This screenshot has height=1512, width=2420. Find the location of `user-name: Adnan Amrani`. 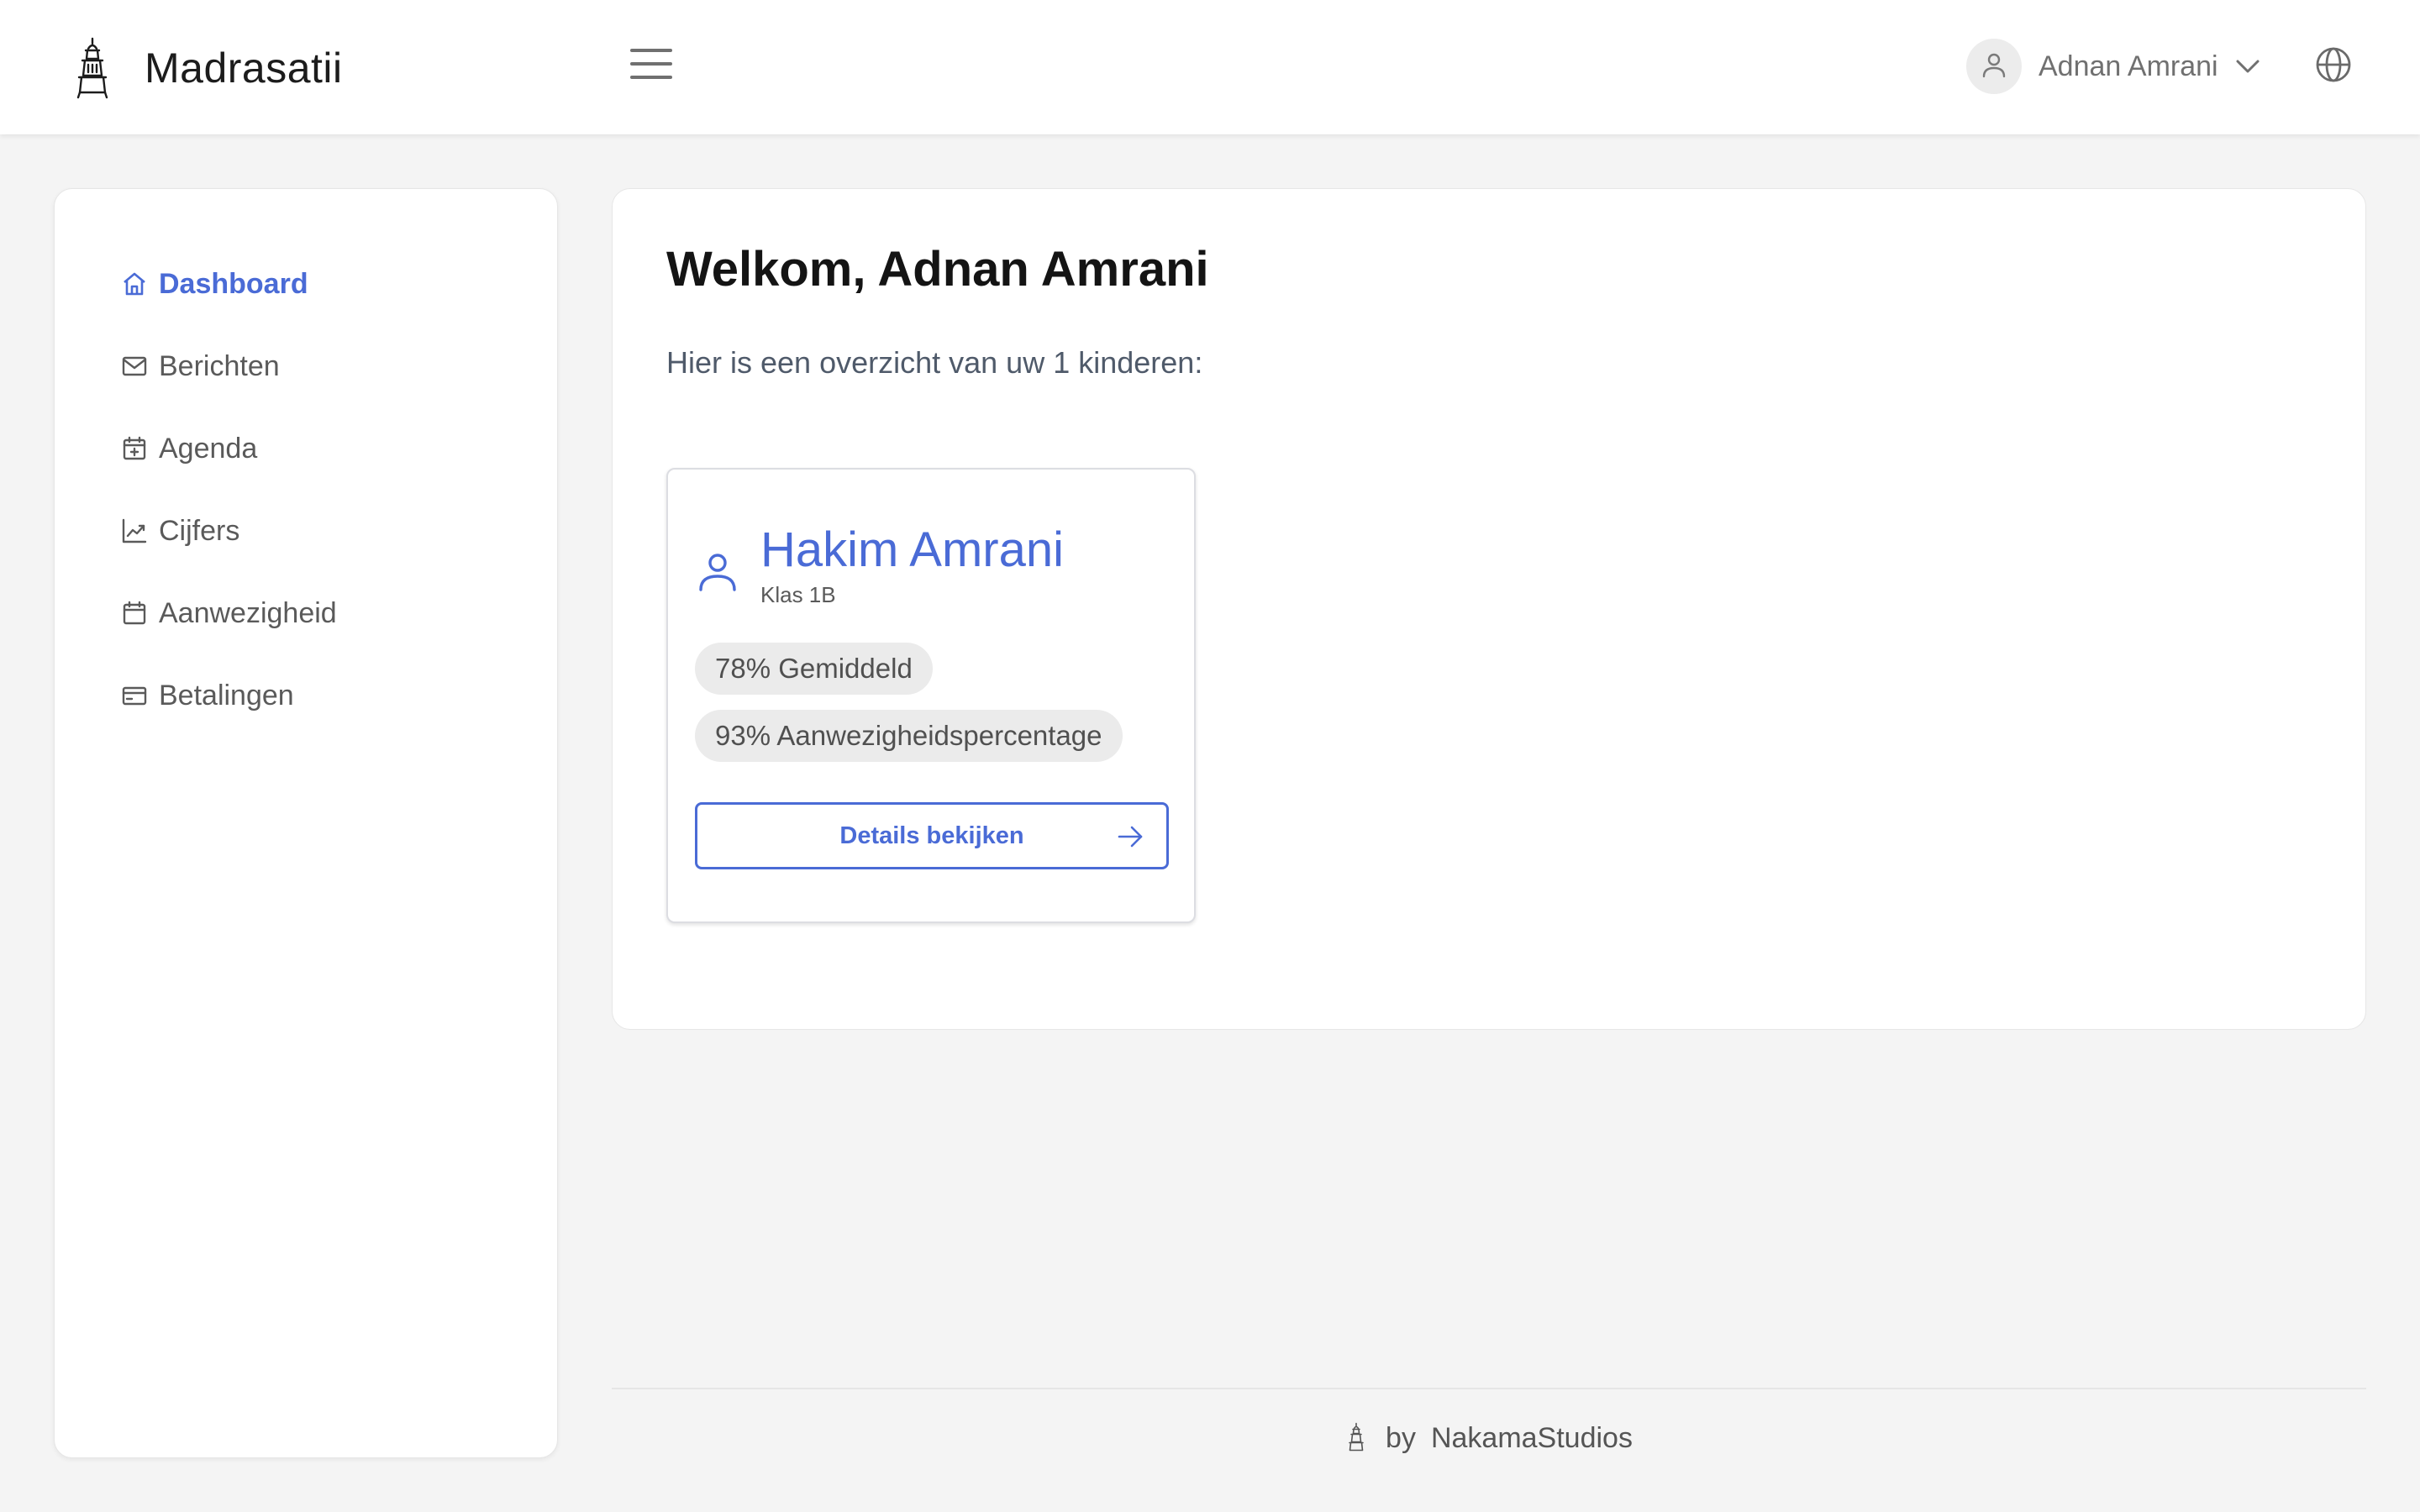

user-name: Adnan Amrani is located at coordinates (2128, 66).